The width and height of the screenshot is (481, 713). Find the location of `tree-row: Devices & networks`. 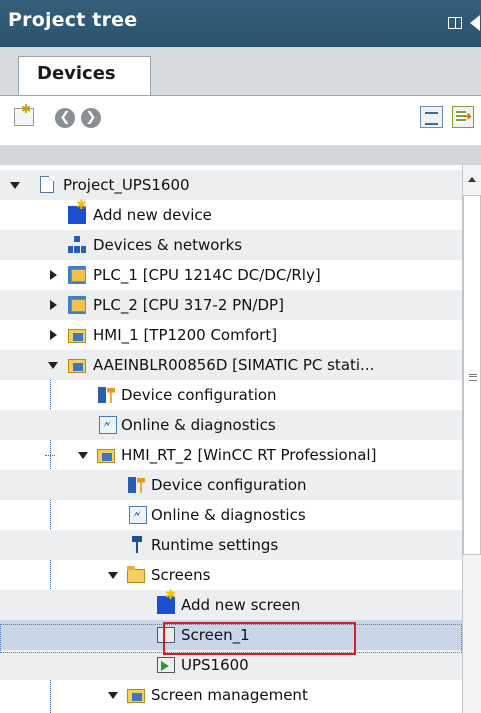

tree-row: Devices & networks is located at coordinates (231, 245).